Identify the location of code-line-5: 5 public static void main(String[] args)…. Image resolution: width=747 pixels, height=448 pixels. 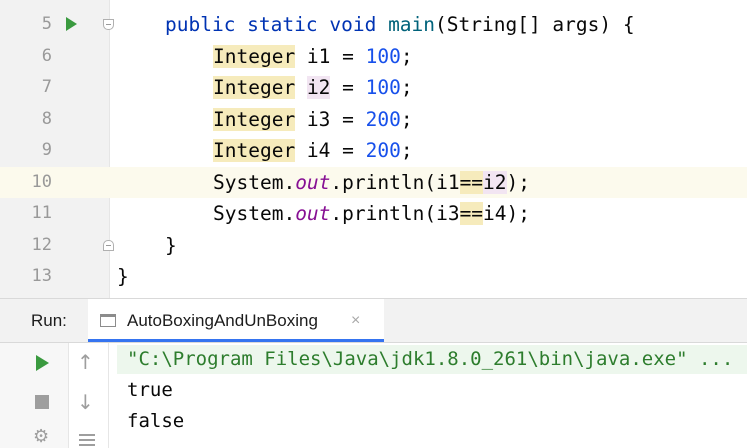
(373, 24).